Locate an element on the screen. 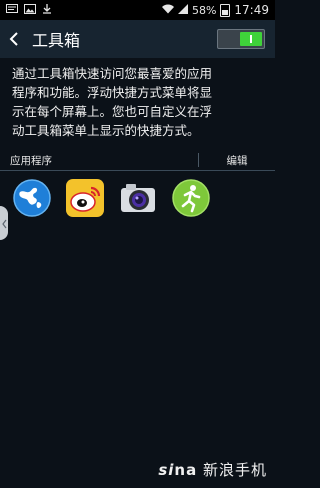 The height and width of the screenshot is (488, 320). description-line: 示在每个屏幕上。您也可自定义在浮 is located at coordinates (112, 111).